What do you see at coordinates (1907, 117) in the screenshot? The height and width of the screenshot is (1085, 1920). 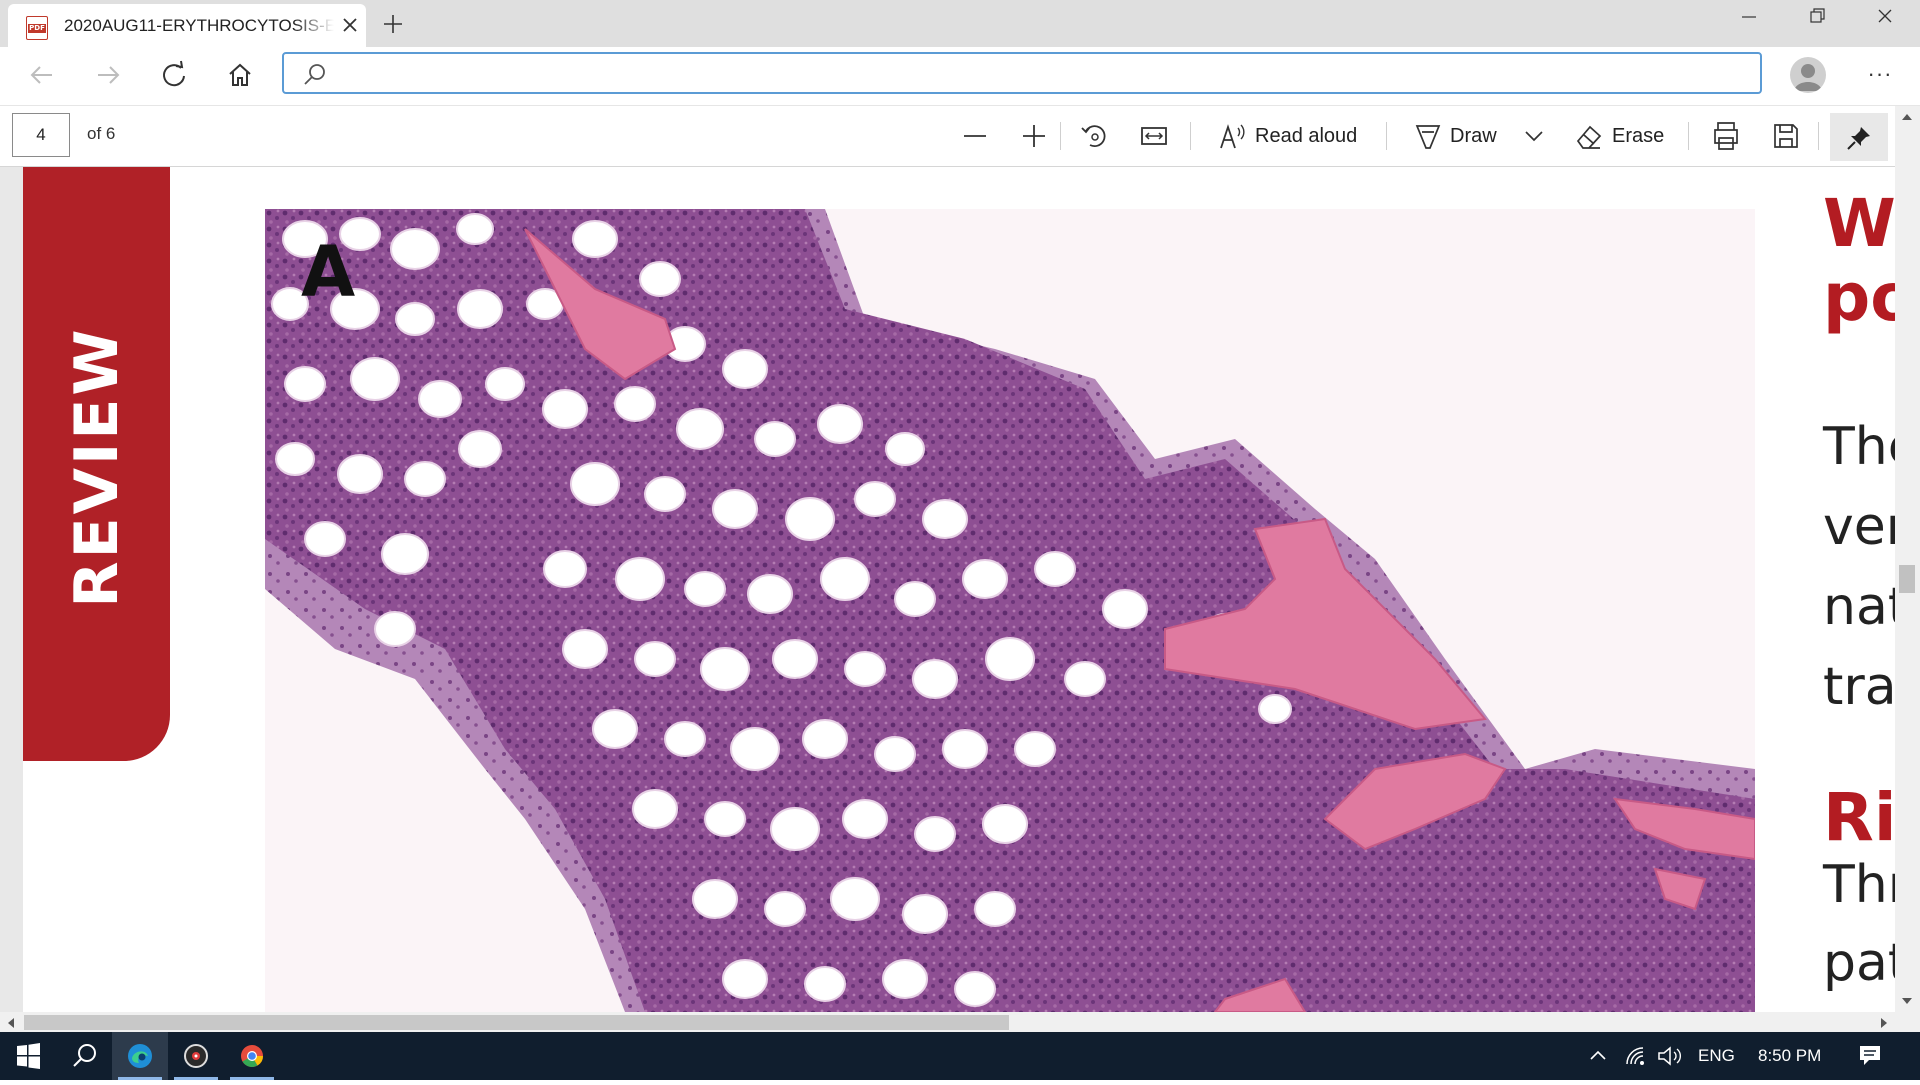 I see `scroll-up-arrow-icon` at bounding box center [1907, 117].